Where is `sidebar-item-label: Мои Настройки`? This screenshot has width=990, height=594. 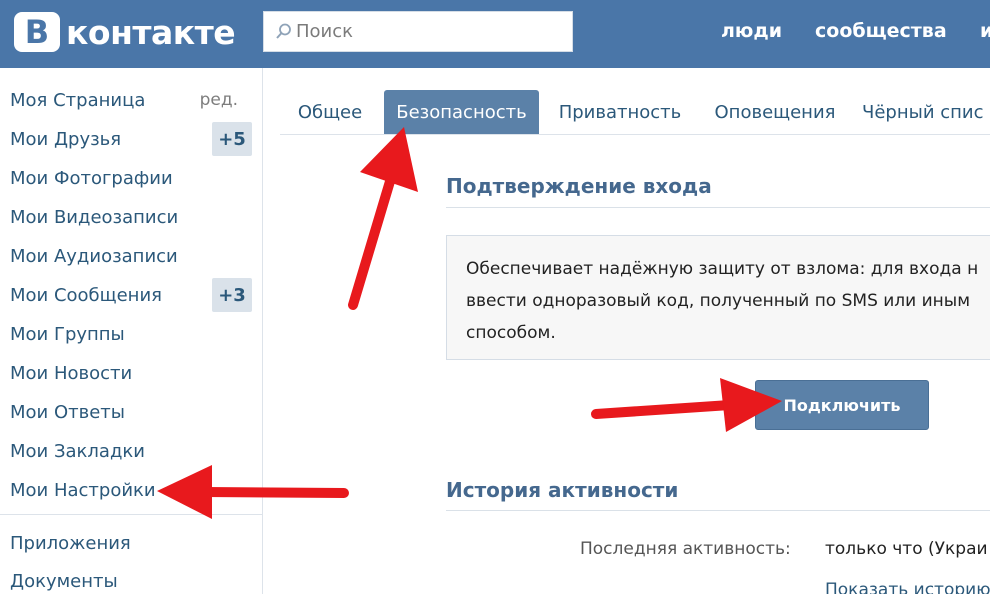 sidebar-item-label: Мои Настройки is located at coordinates (83, 490).